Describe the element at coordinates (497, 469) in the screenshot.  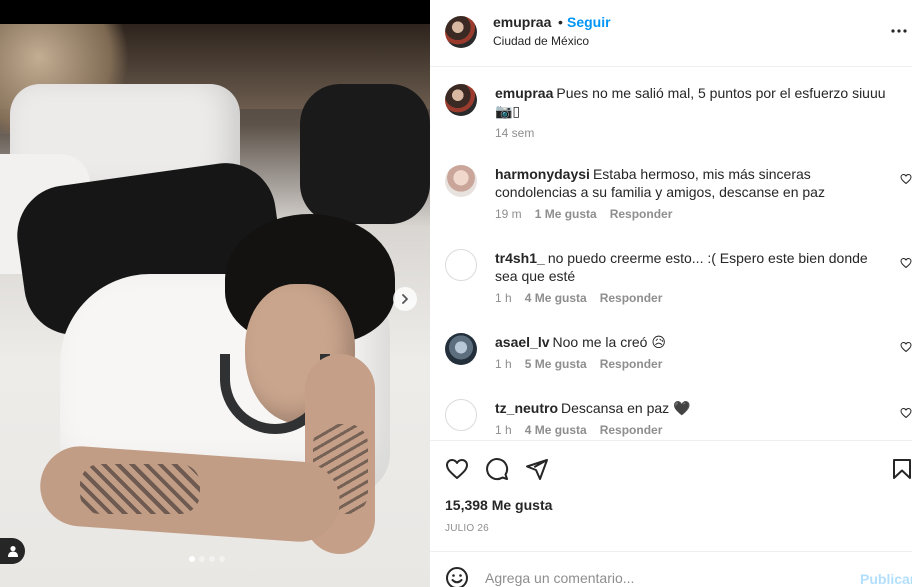
I see `comment-icon` at that location.